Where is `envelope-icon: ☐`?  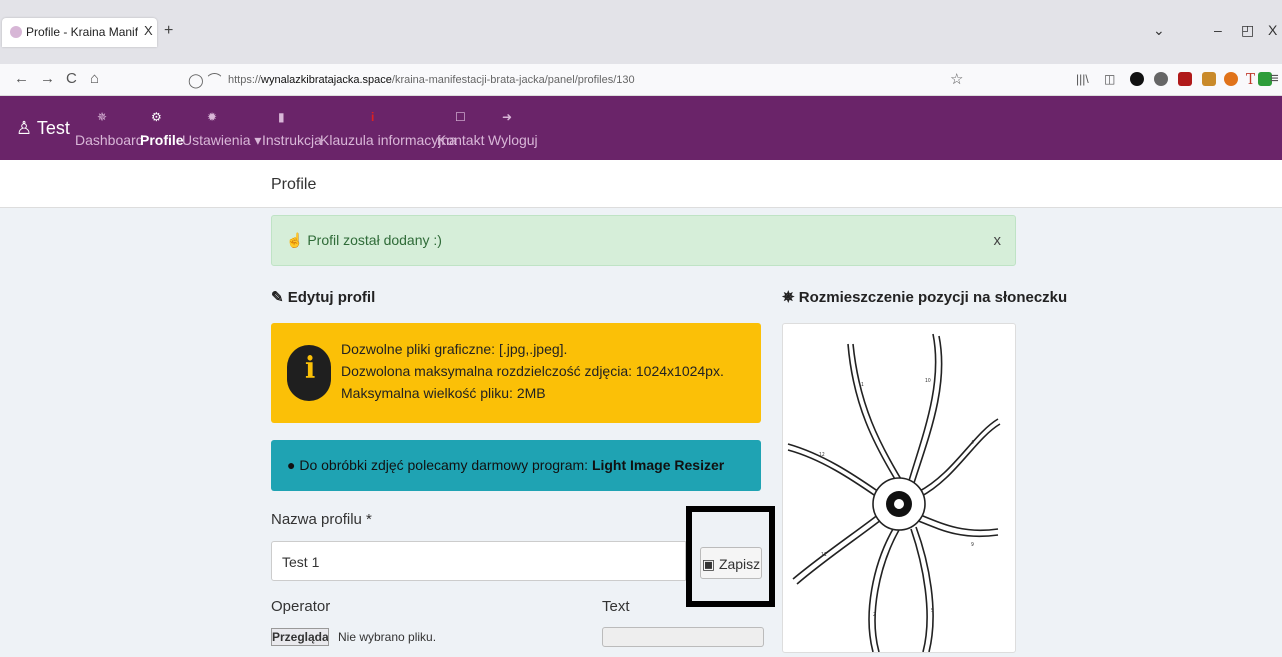 envelope-icon: ☐ is located at coordinates (460, 117).